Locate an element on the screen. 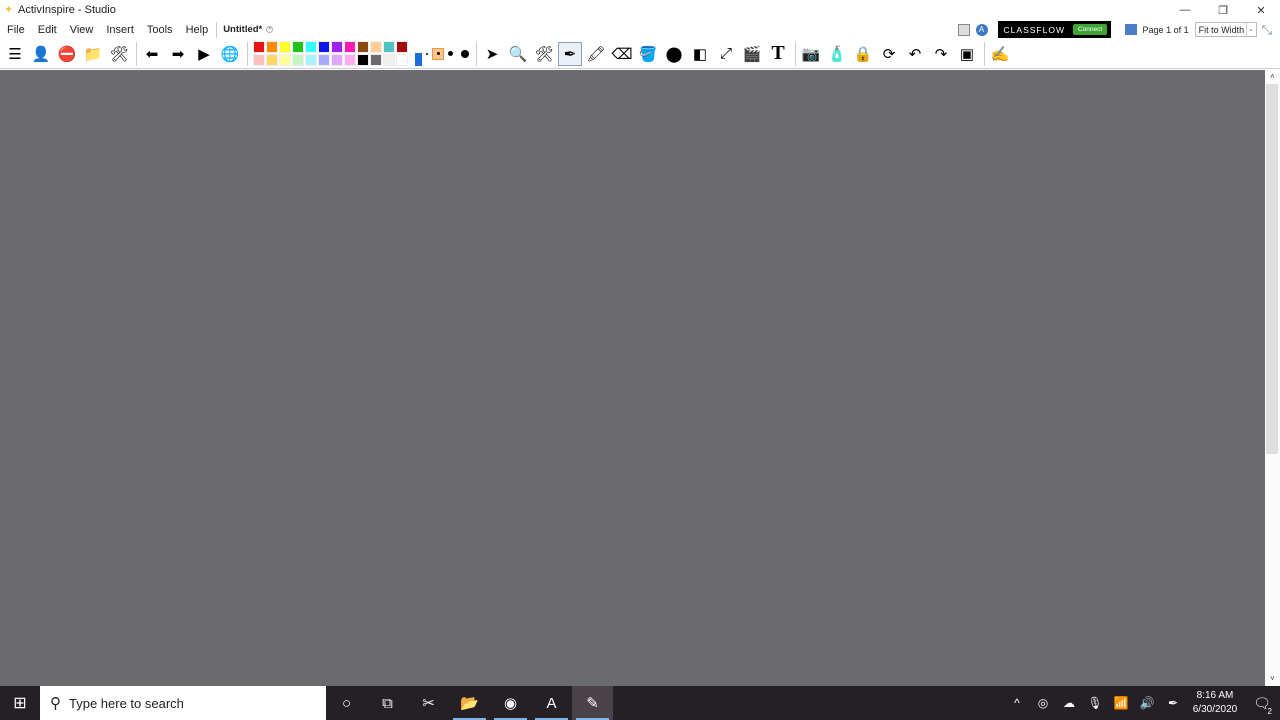 The width and height of the screenshot is (1280, 720). pen-width-medium is located at coordinates (450, 53).